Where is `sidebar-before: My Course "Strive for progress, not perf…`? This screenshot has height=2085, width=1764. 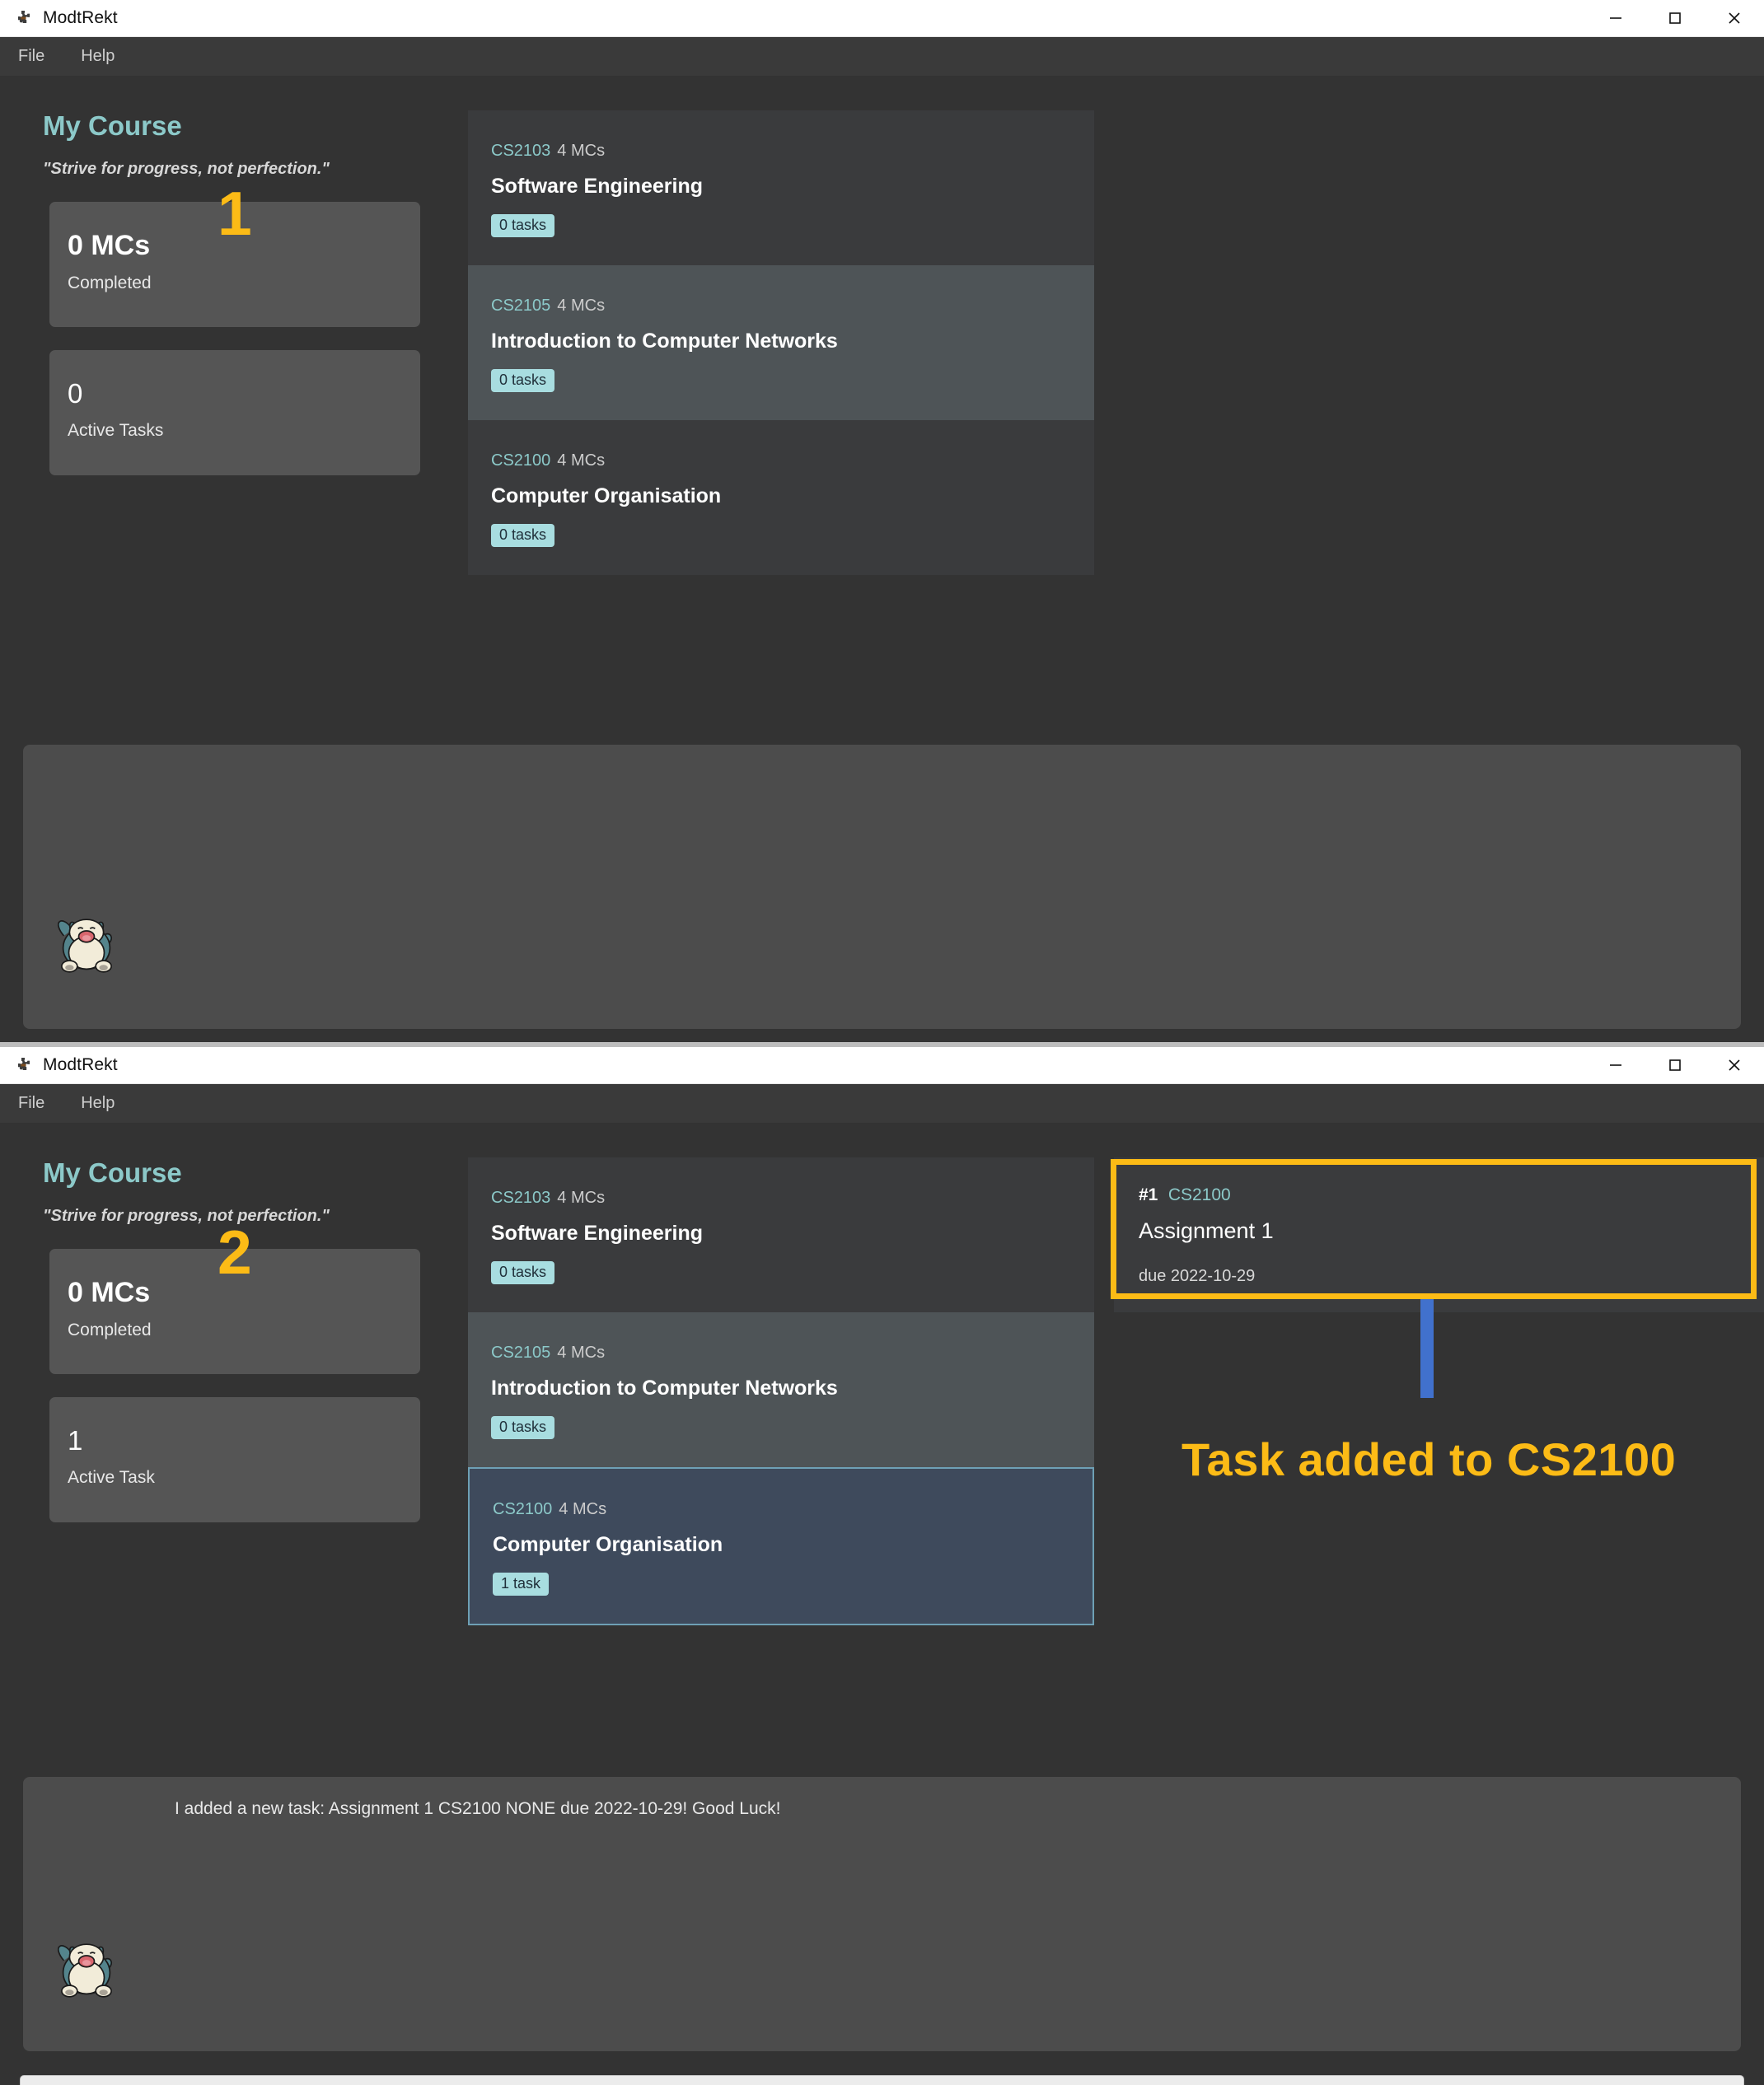 sidebar-before: My Course "Strive for progress, not perf… is located at coordinates (234, 276).